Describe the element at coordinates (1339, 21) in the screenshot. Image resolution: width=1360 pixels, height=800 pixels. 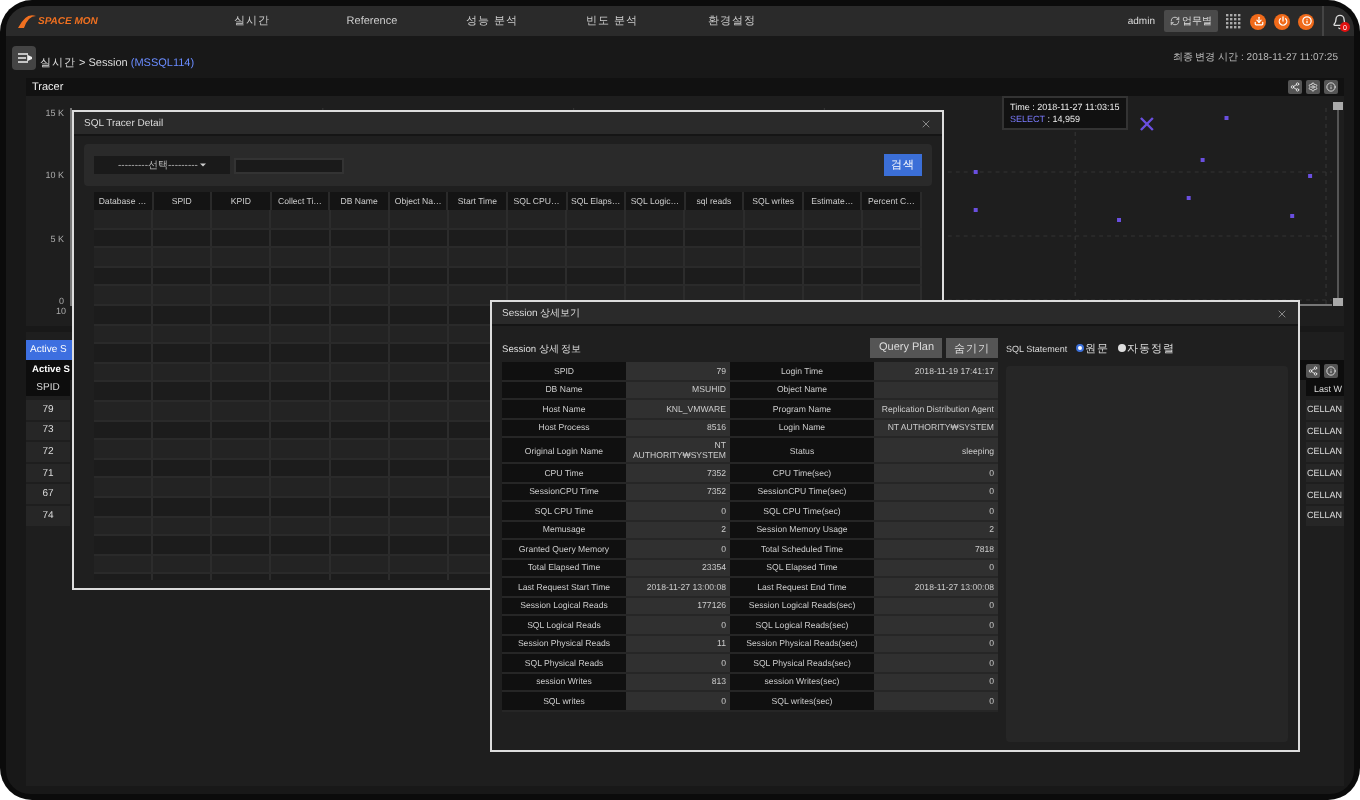
I see `bell-icon` at that location.